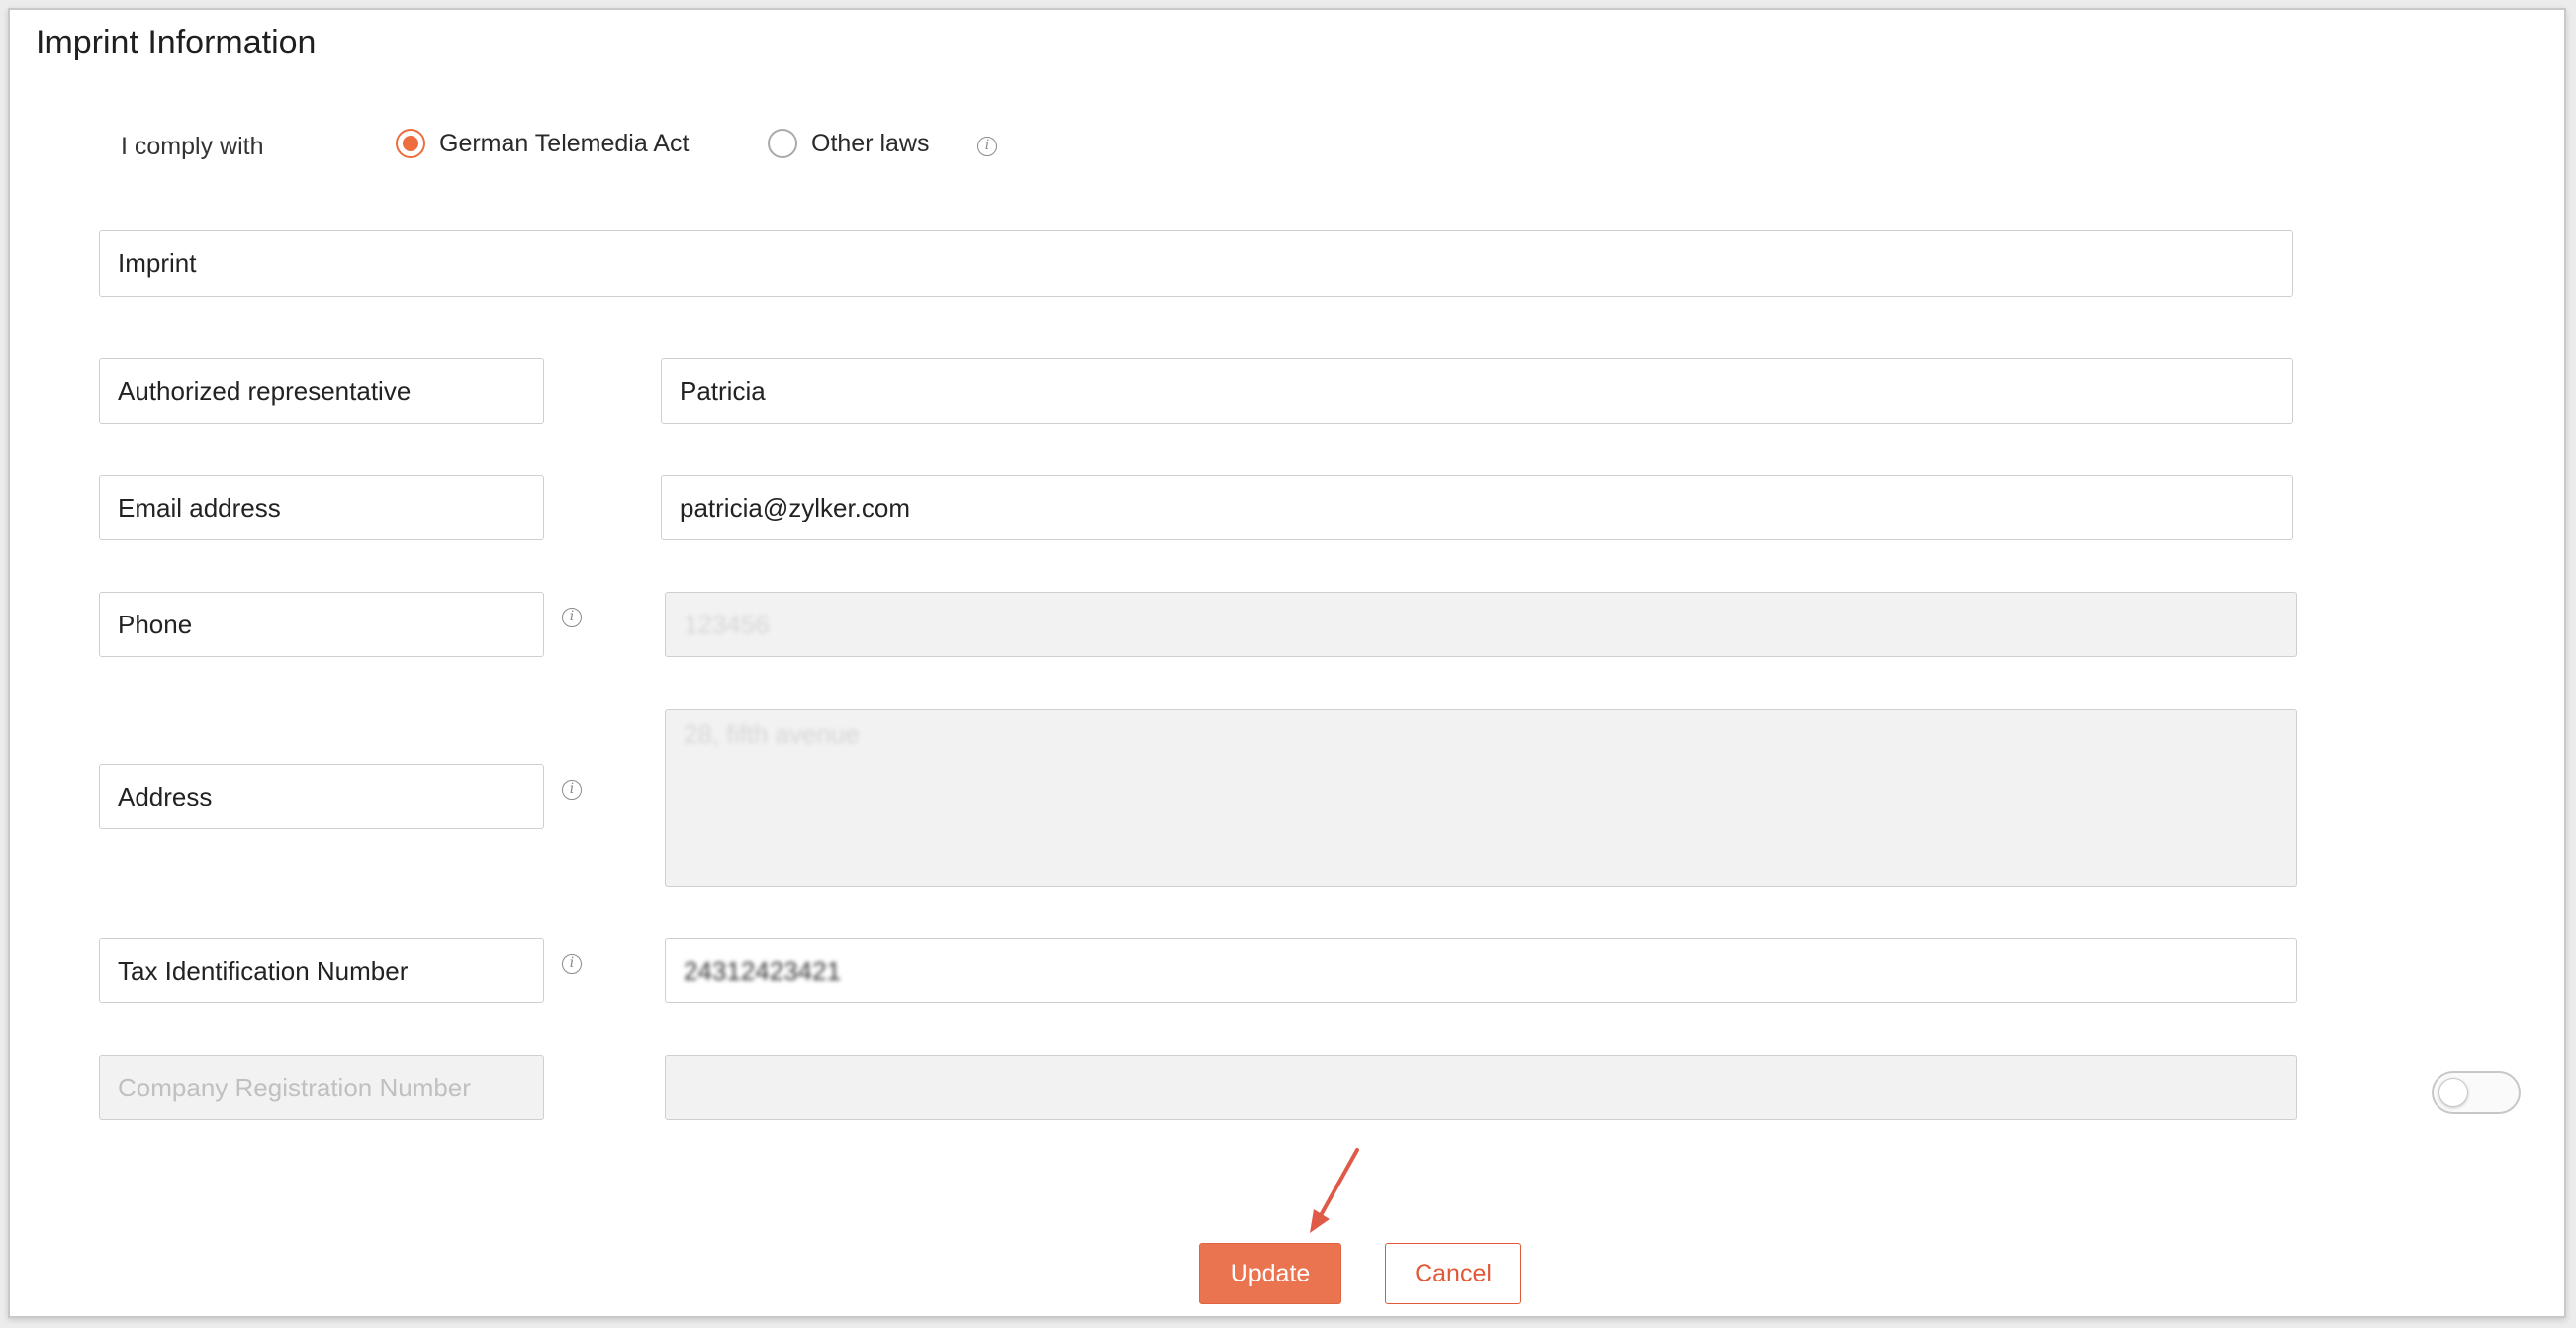 Image resolution: width=2576 pixels, height=1328 pixels. What do you see at coordinates (265, 390) in the screenshot?
I see `field-label: Authorized representative` at bounding box center [265, 390].